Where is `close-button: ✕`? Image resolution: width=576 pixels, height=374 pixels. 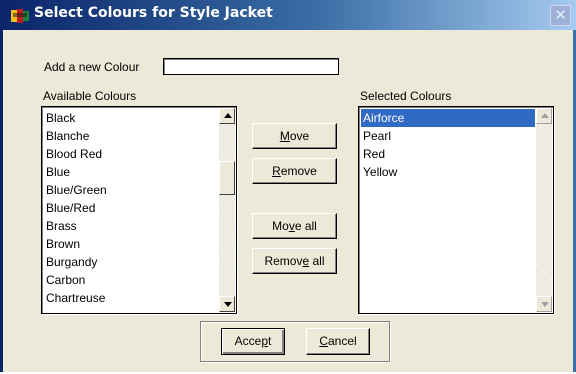
close-button: ✕ is located at coordinates (560, 15).